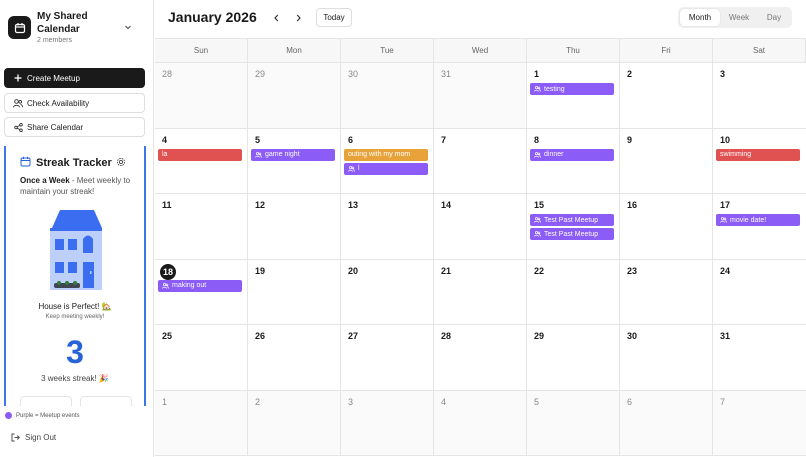 The height and width of the screenshot is (457, 806). I want to click on weekday-label: Sat, so click(759, 50).